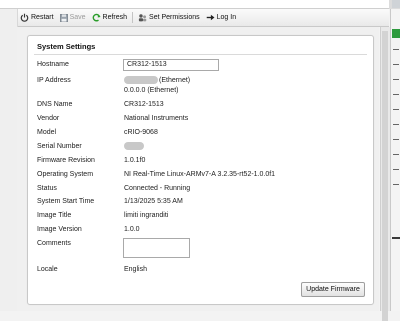  Describe the element at coordinates (59, 146) in the screenshot. I see `serial-number-label: Serial Number` at that location.